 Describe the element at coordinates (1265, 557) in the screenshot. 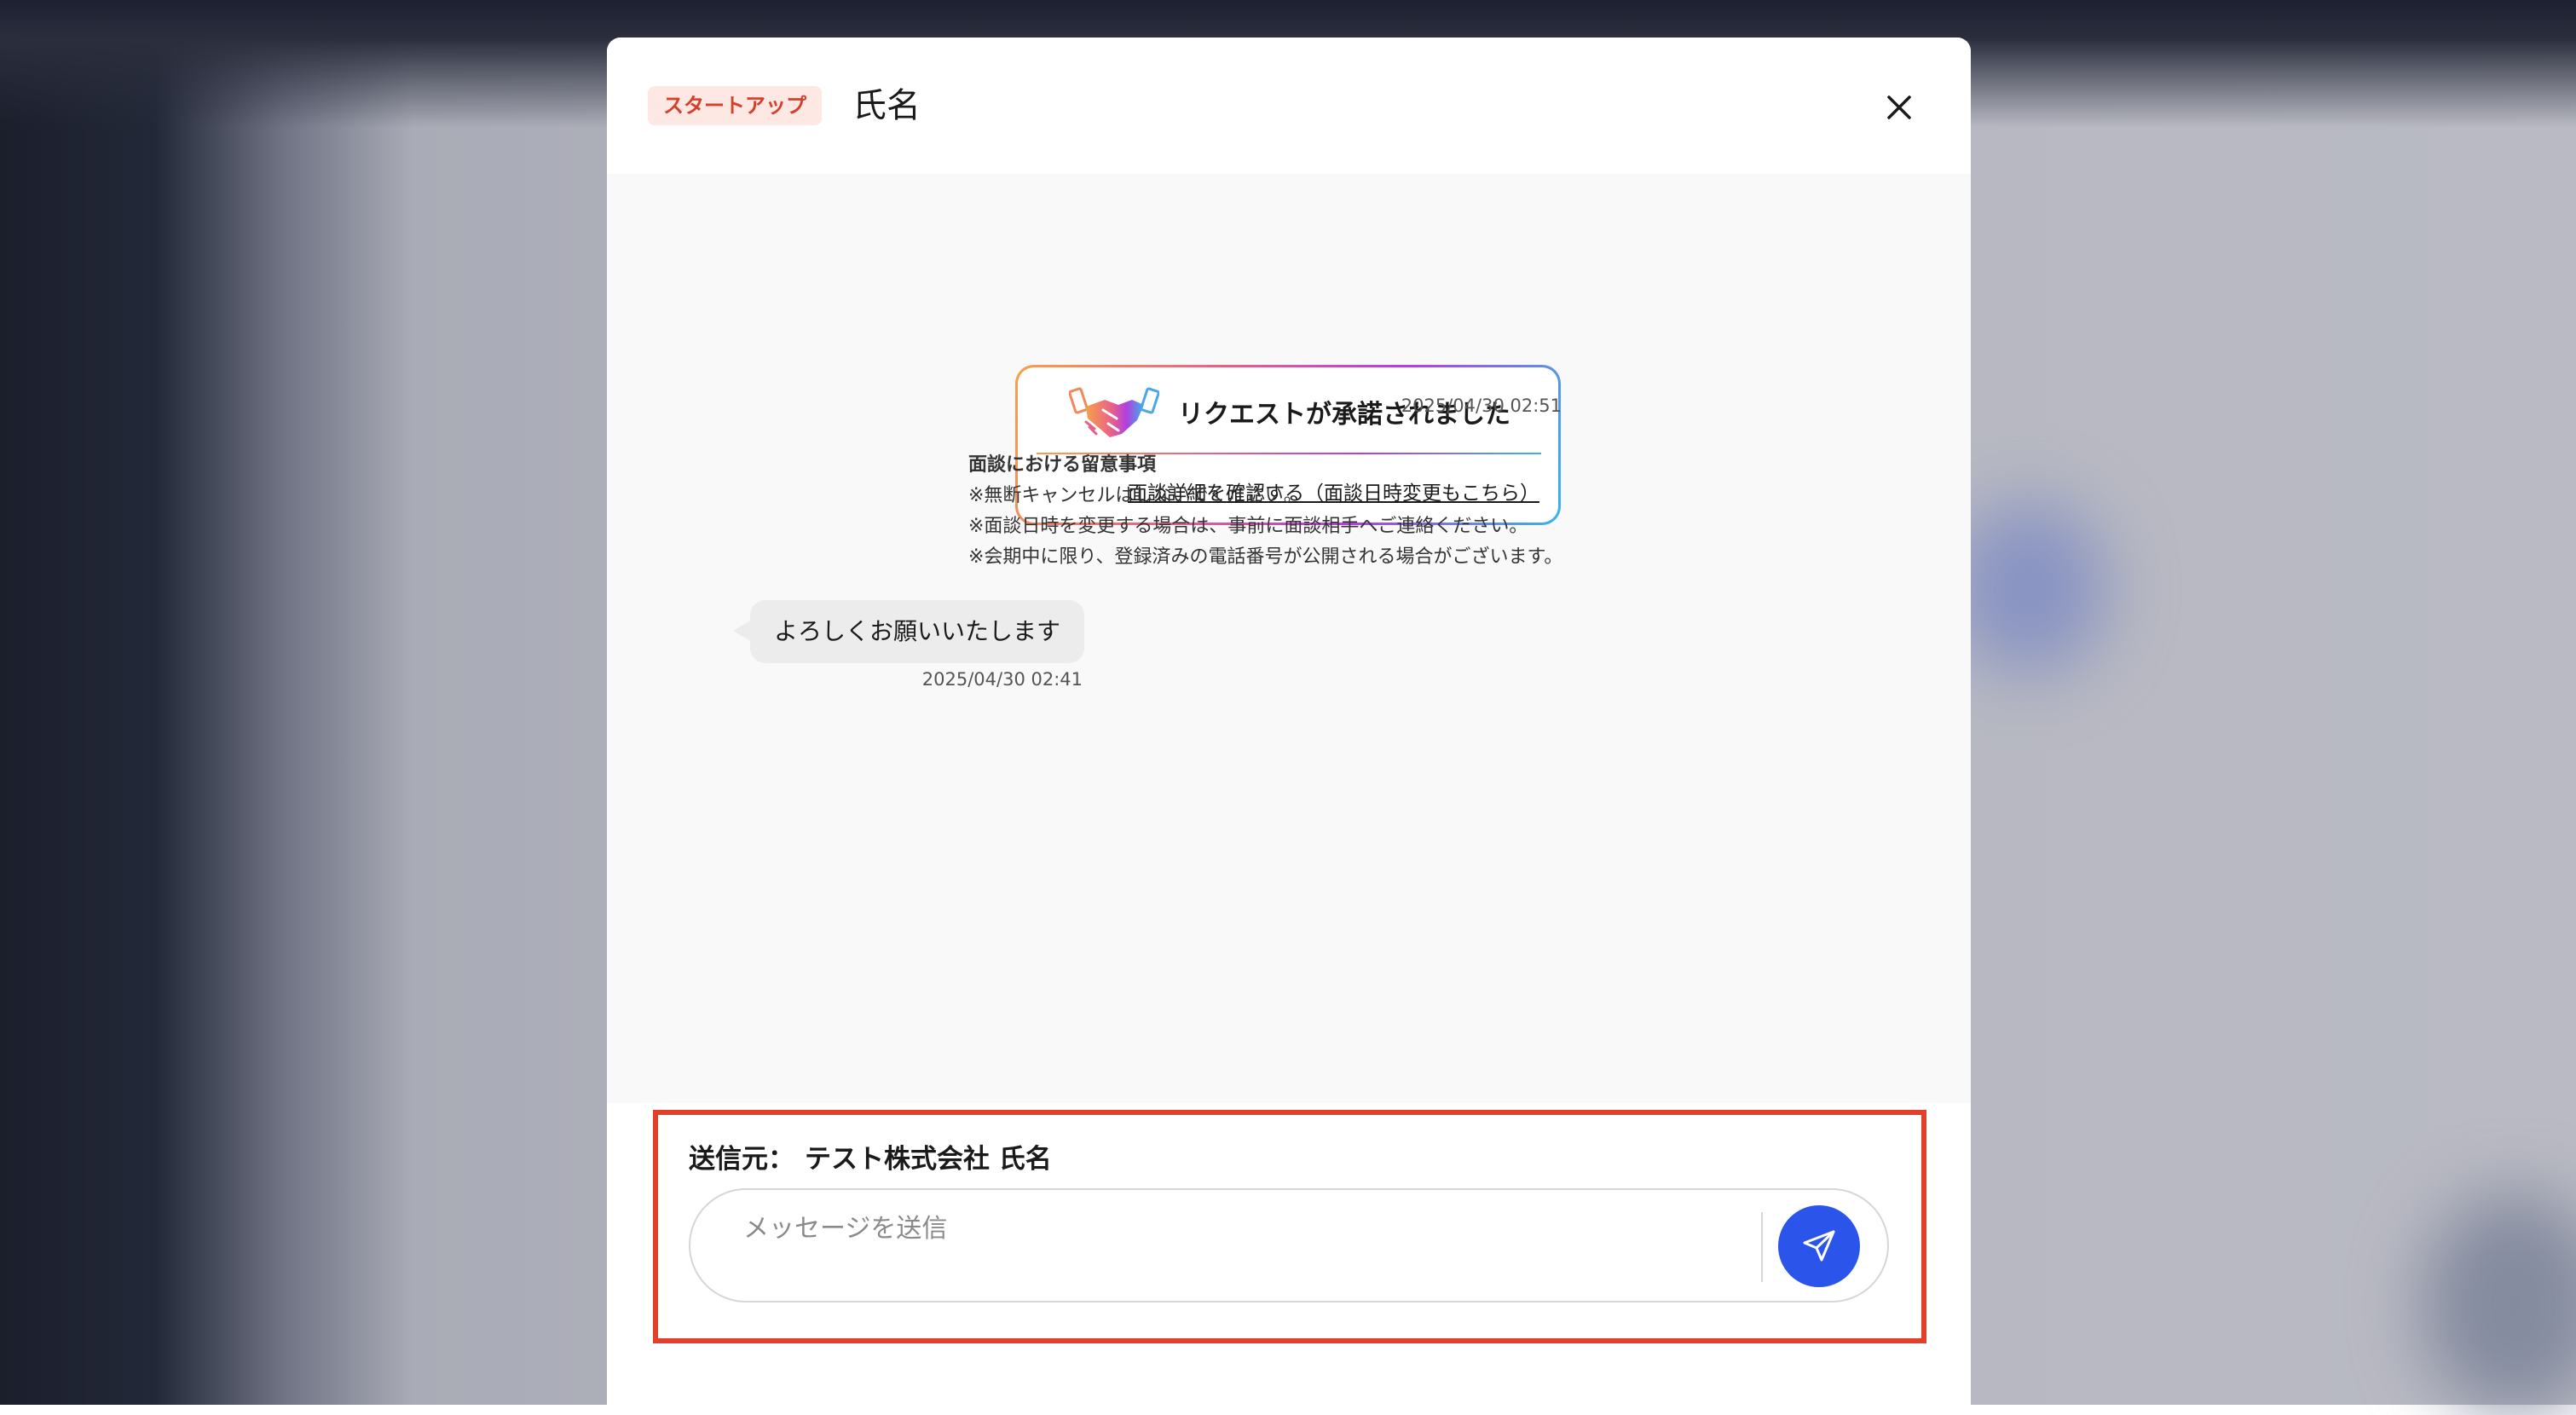

I see `meeting-note-item: ※会期中に限り、登録済みの電話番号が公開される場合がございます。` at that location.